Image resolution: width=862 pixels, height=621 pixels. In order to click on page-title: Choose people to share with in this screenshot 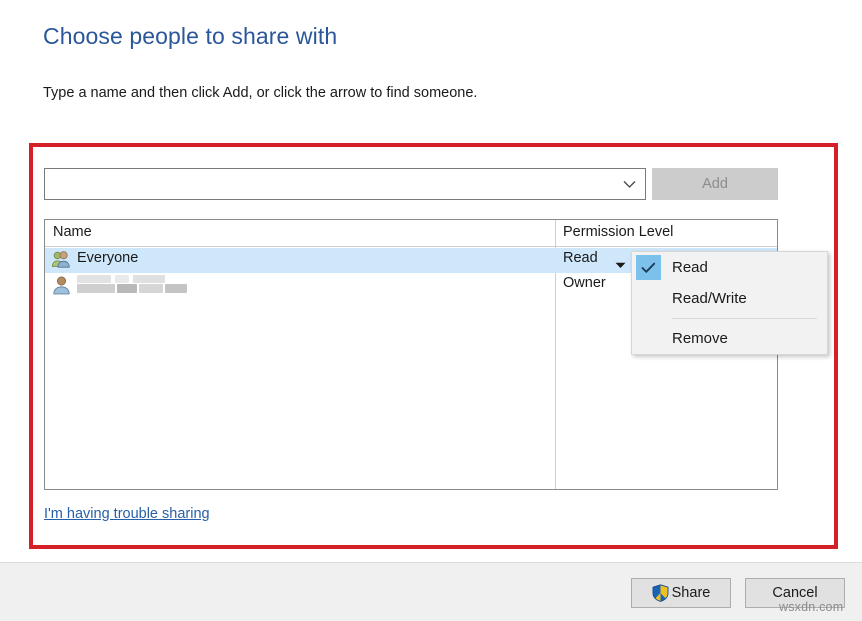, I will do `click(190, 36)`.